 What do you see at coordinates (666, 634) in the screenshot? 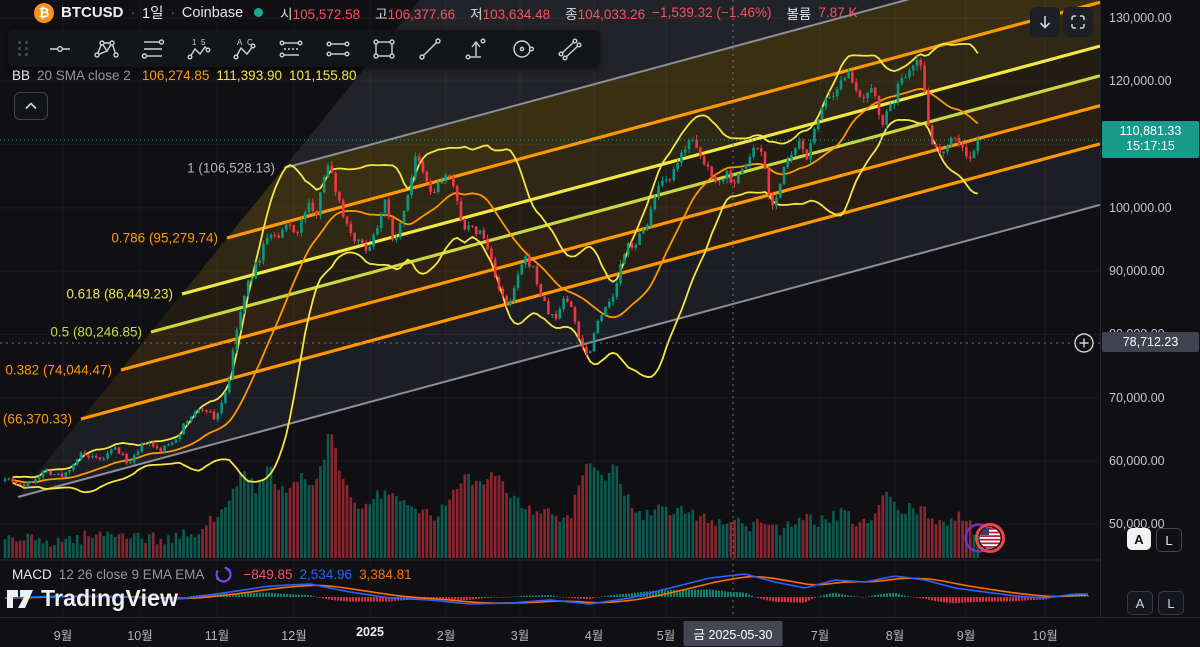
I see `time-axis-label: 5월` at bounding box center [666, 634].